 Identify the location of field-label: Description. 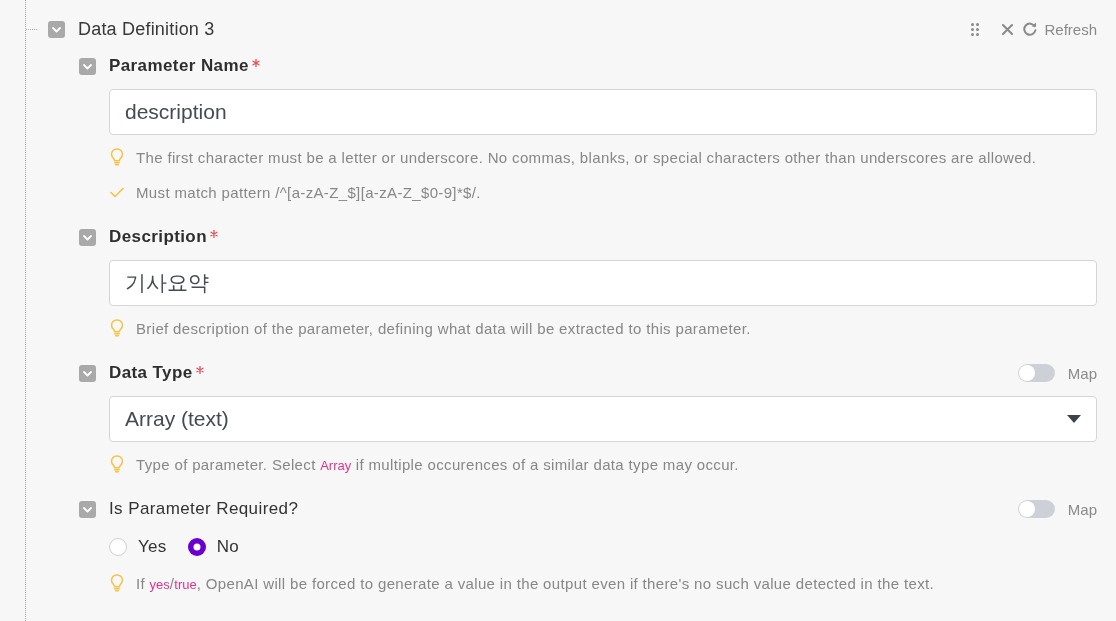
(158, 237).